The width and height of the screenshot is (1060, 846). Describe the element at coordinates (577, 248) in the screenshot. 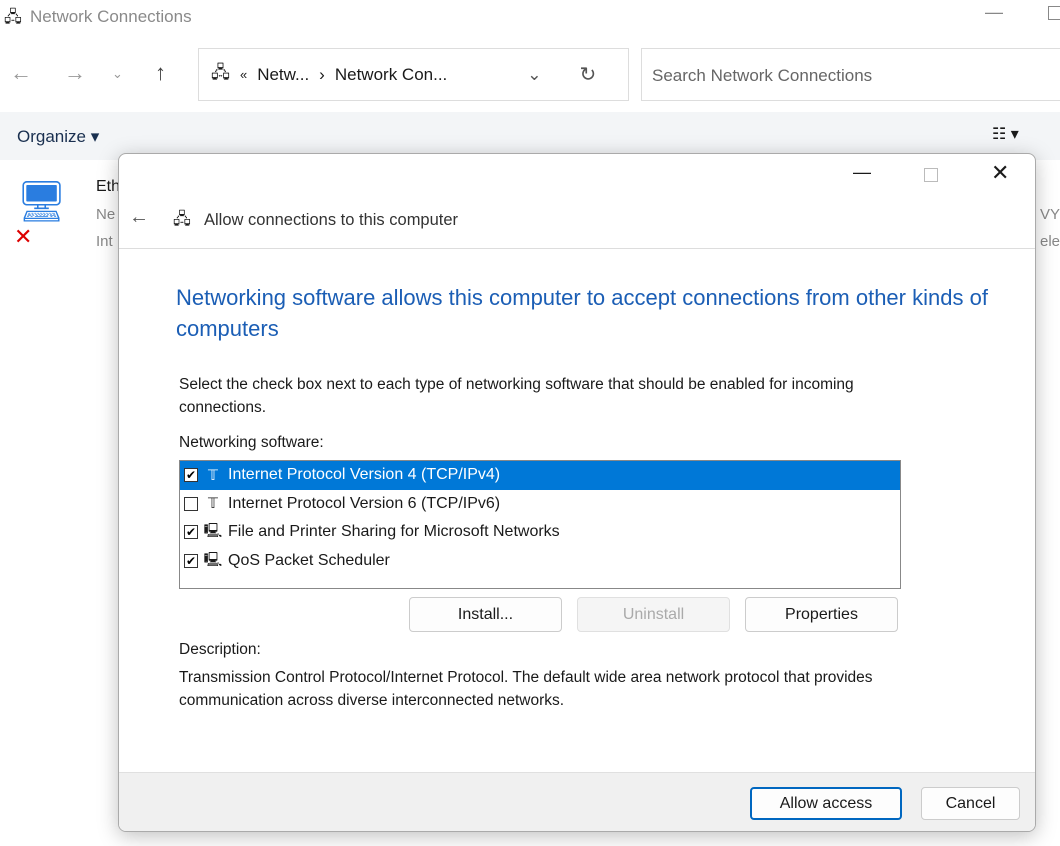

I see `divider` at that location.